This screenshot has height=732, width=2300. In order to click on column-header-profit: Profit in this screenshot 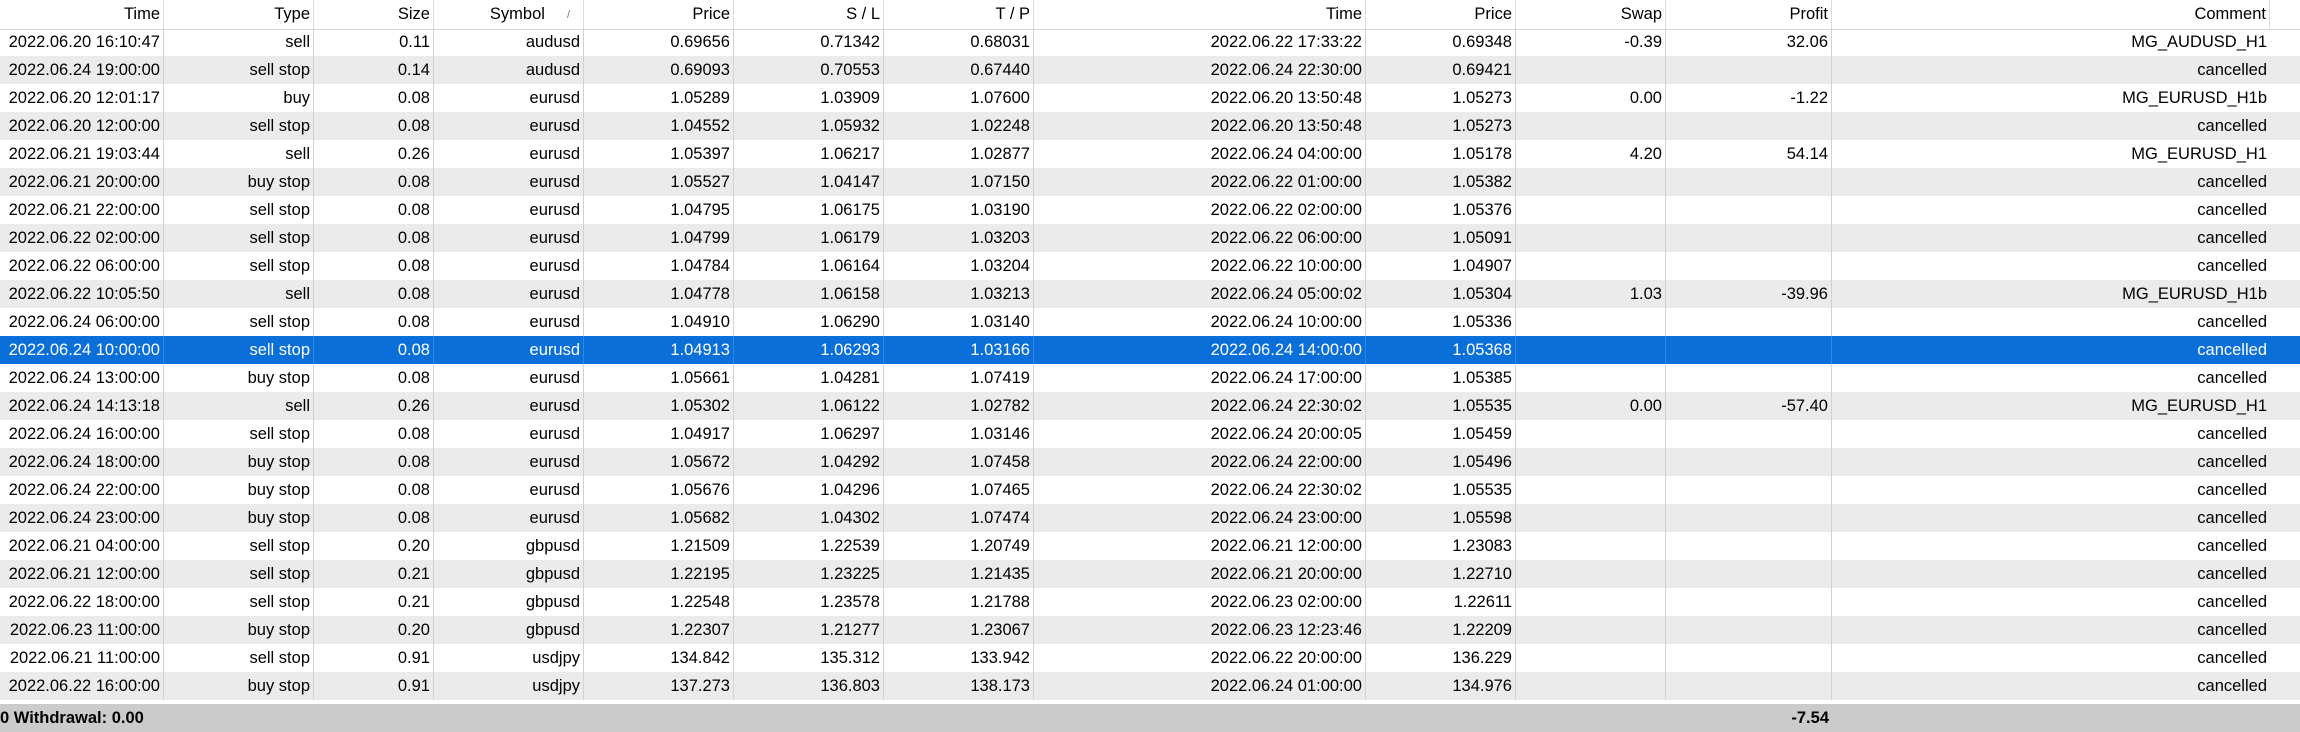, I will do `click(1749, 14)`.